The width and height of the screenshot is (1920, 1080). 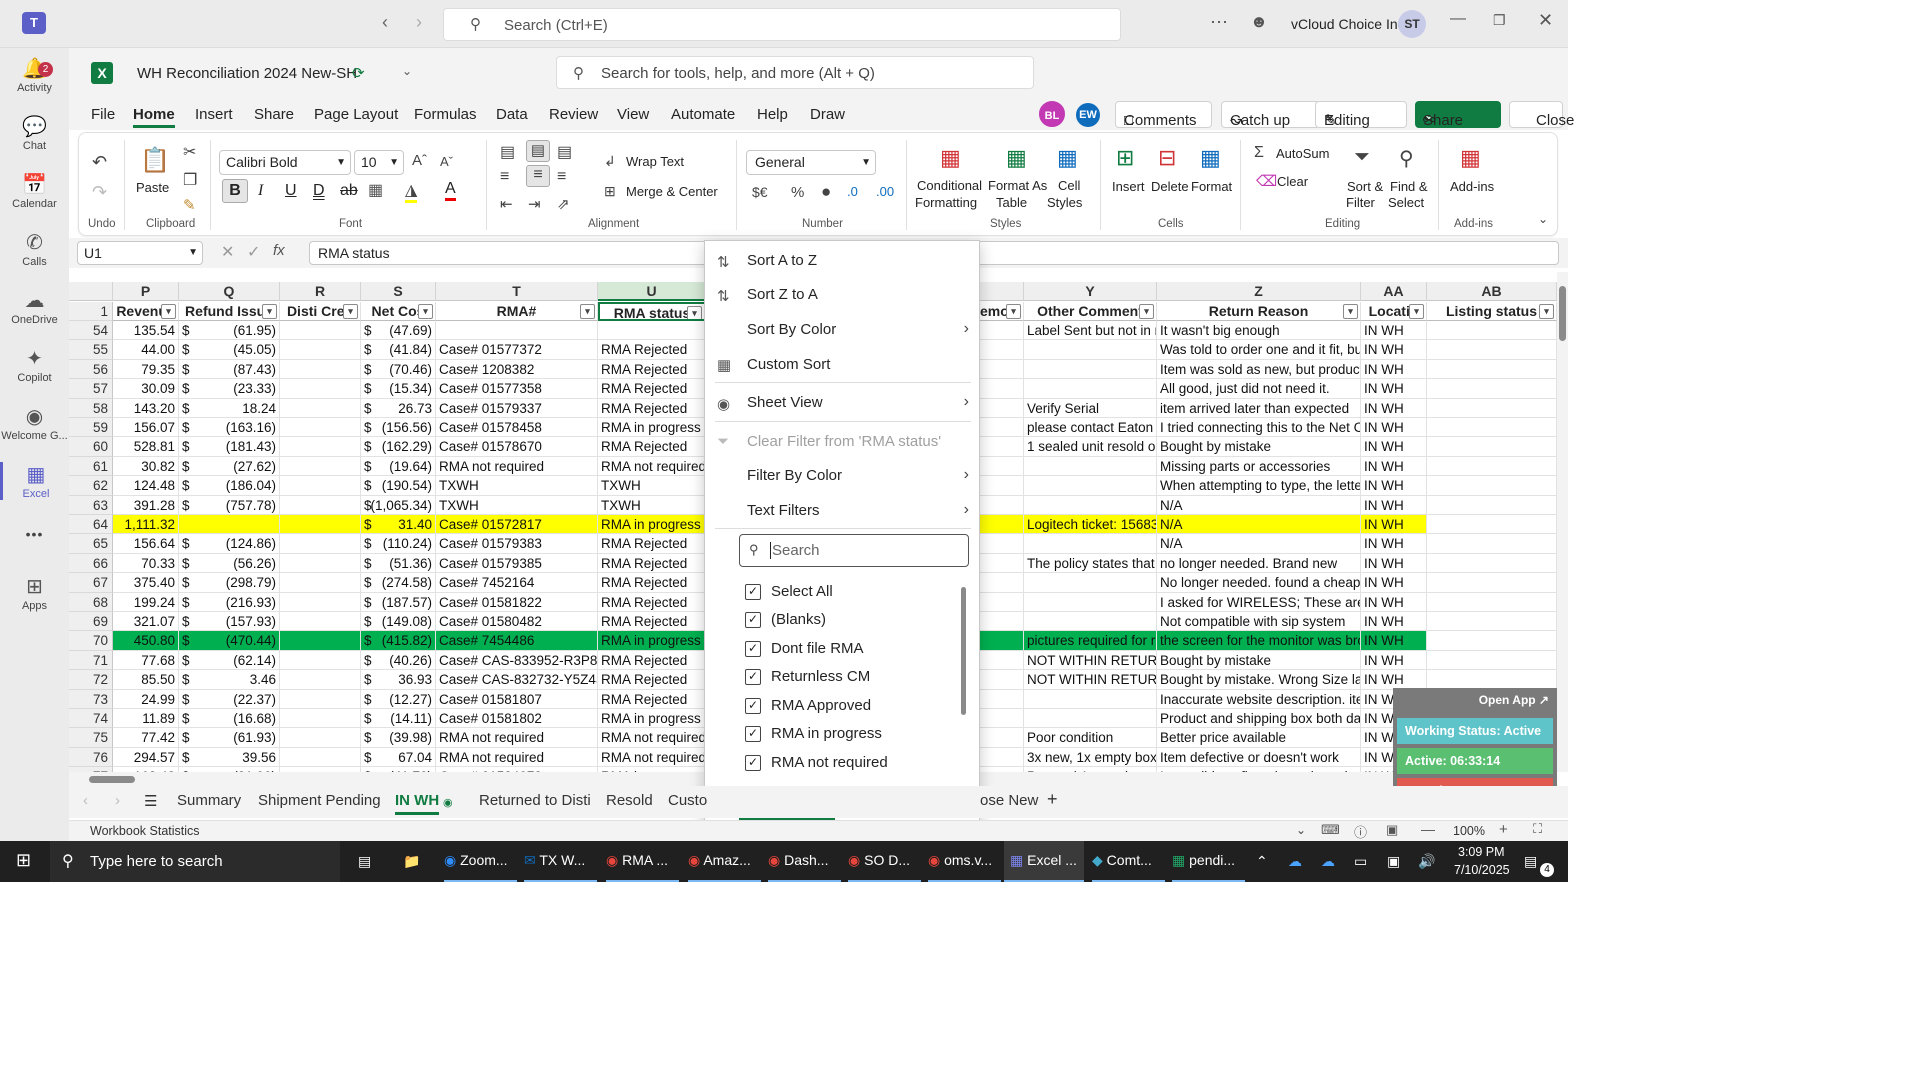 What do you see at coordinates (517, 428) in the screenshot?
I see `cell-t: Case# 01578458` at bounding box center [517, 428].